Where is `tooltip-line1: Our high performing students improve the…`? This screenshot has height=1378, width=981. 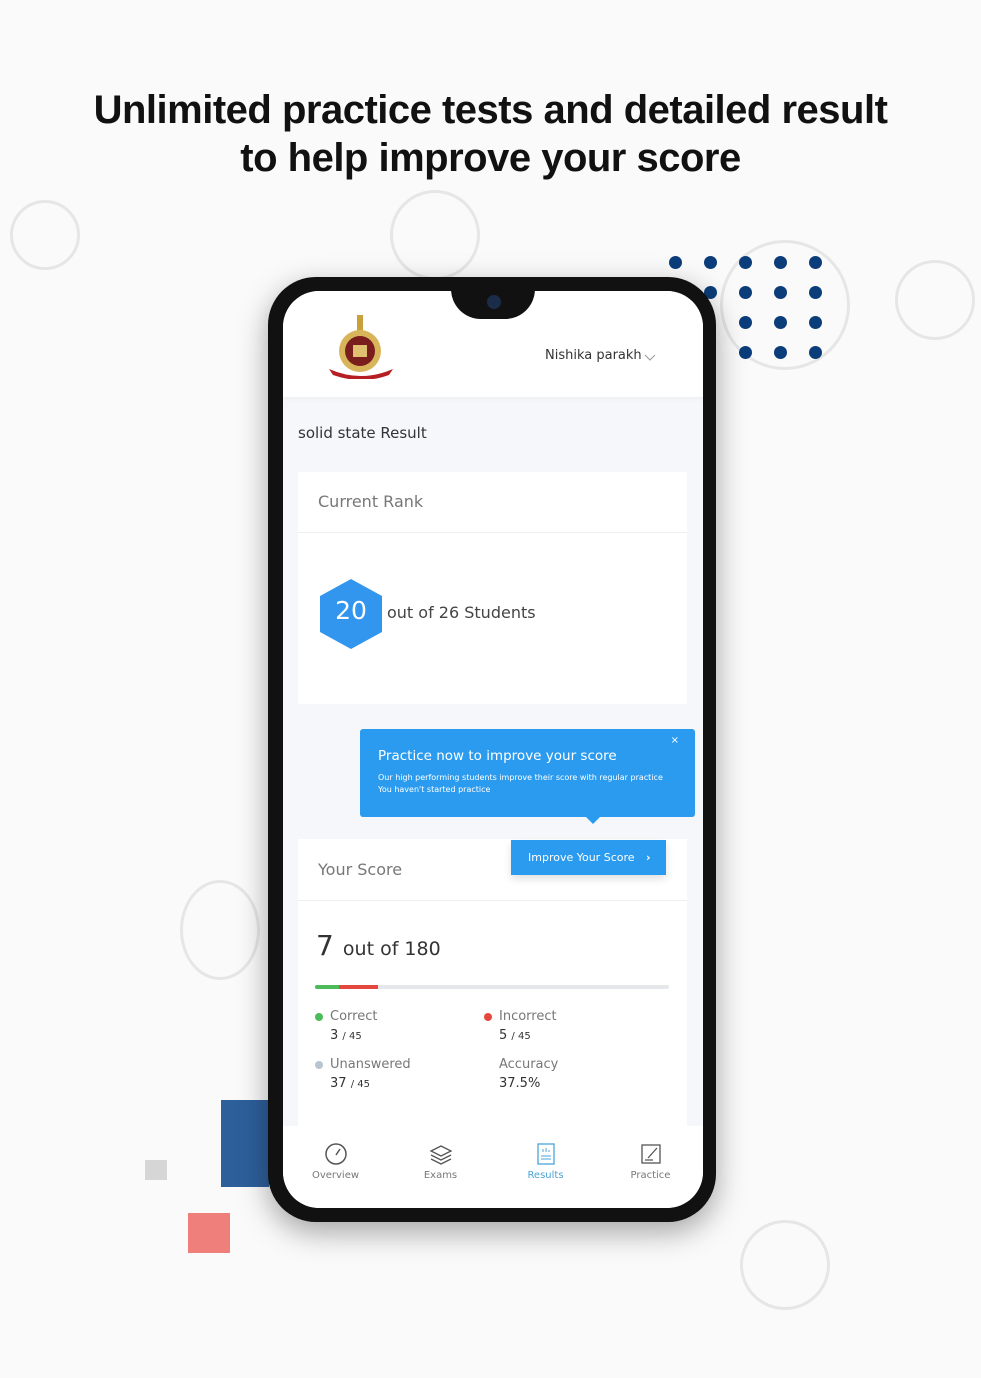 tooltip-line1: Our high performing students improve the… is located at coordinates (520, 777).